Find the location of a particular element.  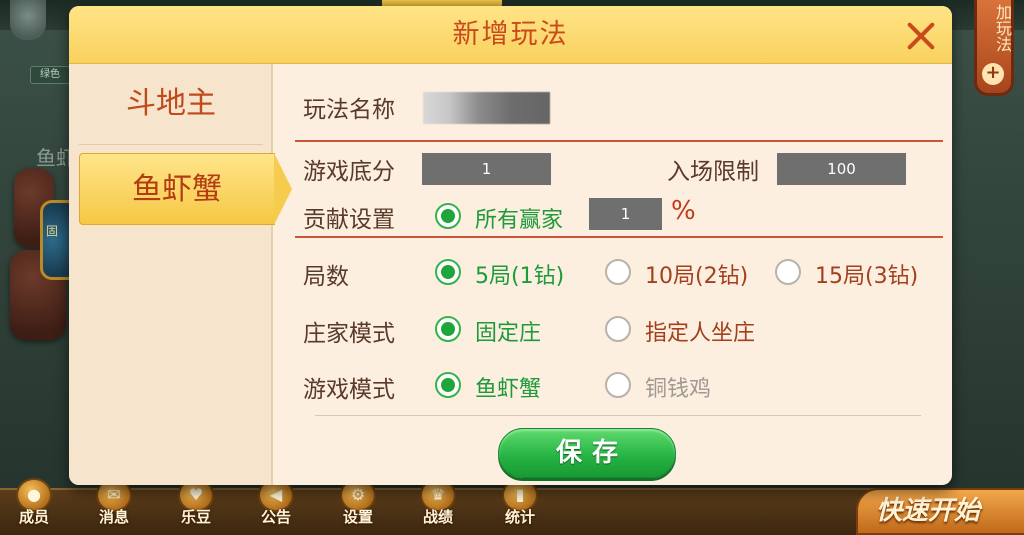

banker-mode-label: 庄家模式 is located at coordinates (349, 334).